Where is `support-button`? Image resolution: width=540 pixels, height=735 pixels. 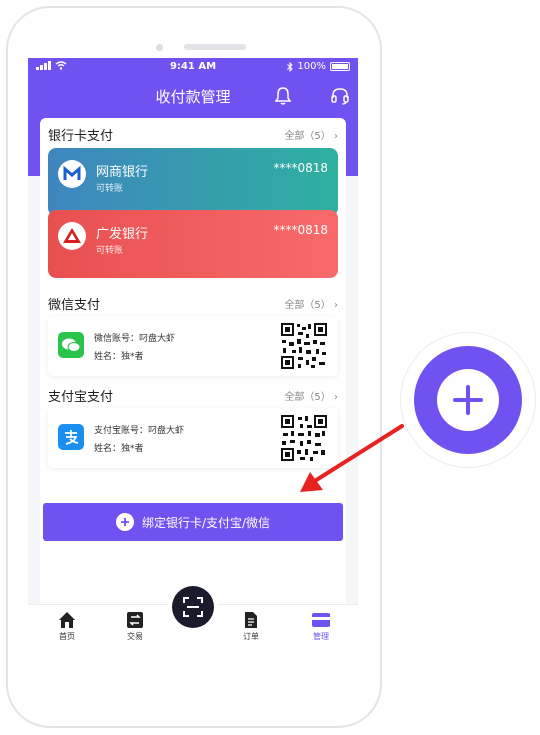
support-button is located at coordinates (340, 98).